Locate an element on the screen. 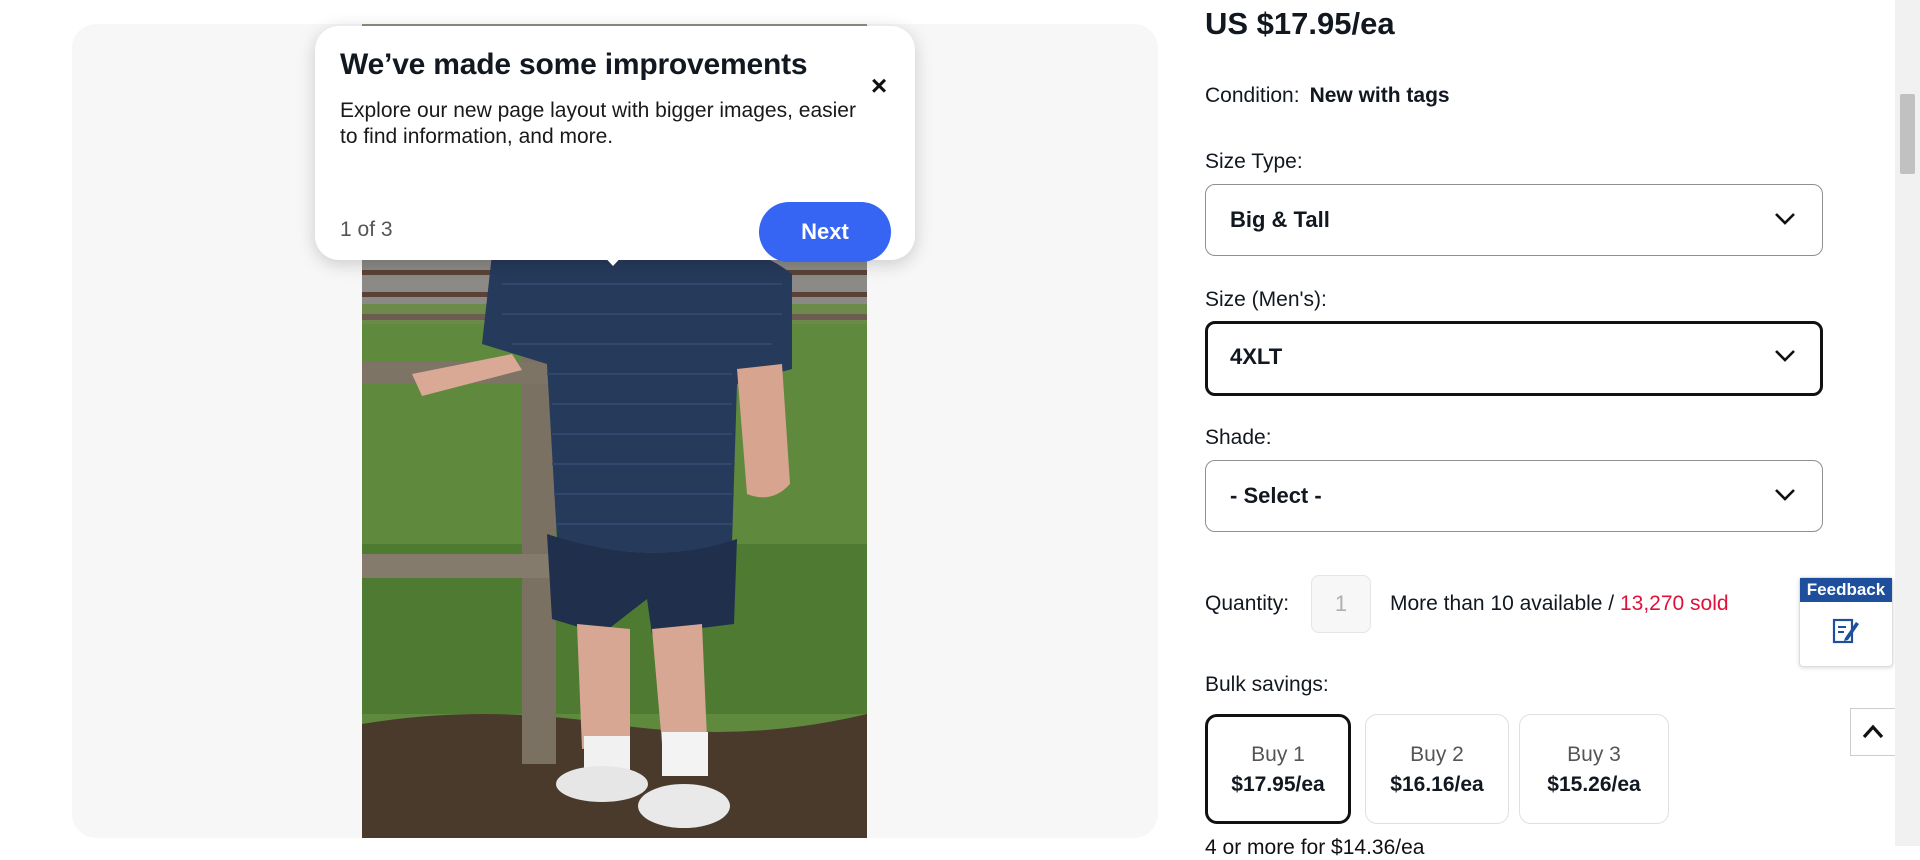 Image resolution: width=1920 pixels, height=860 pixels. popover-step-indicator: 1 of 3 is located at coordinates (366, 229).